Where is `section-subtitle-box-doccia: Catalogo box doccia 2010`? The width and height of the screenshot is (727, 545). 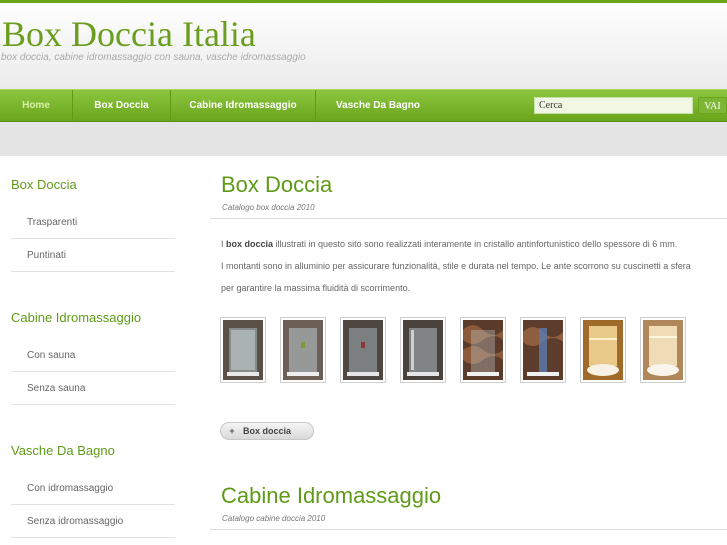
section-subtitle-box-doccia: Catalogo box doccia 2010 is located at coordinates (268, 207).